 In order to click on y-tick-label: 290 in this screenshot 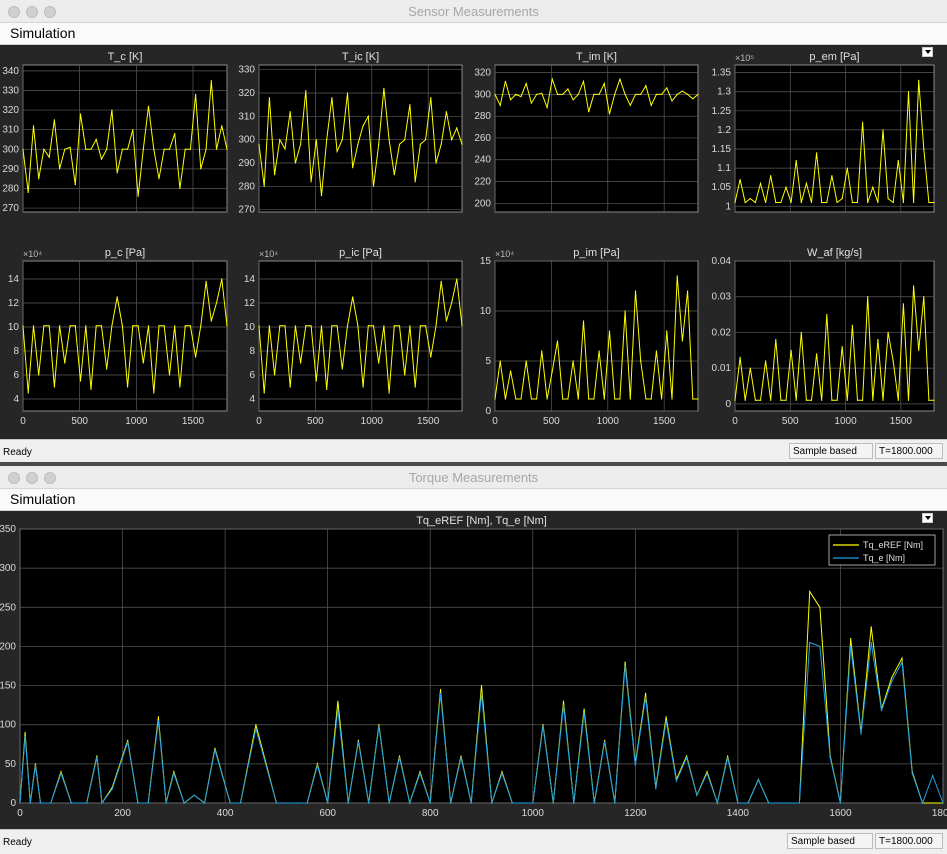, I will do `click(246, 163)`.